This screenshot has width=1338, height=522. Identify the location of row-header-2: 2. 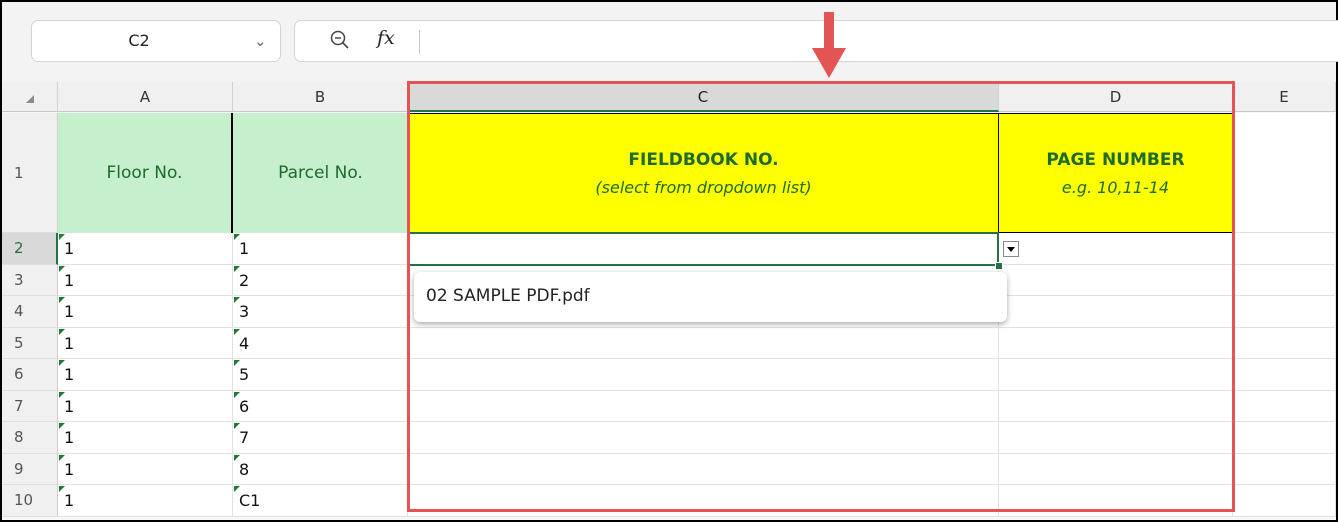
(30, 249).